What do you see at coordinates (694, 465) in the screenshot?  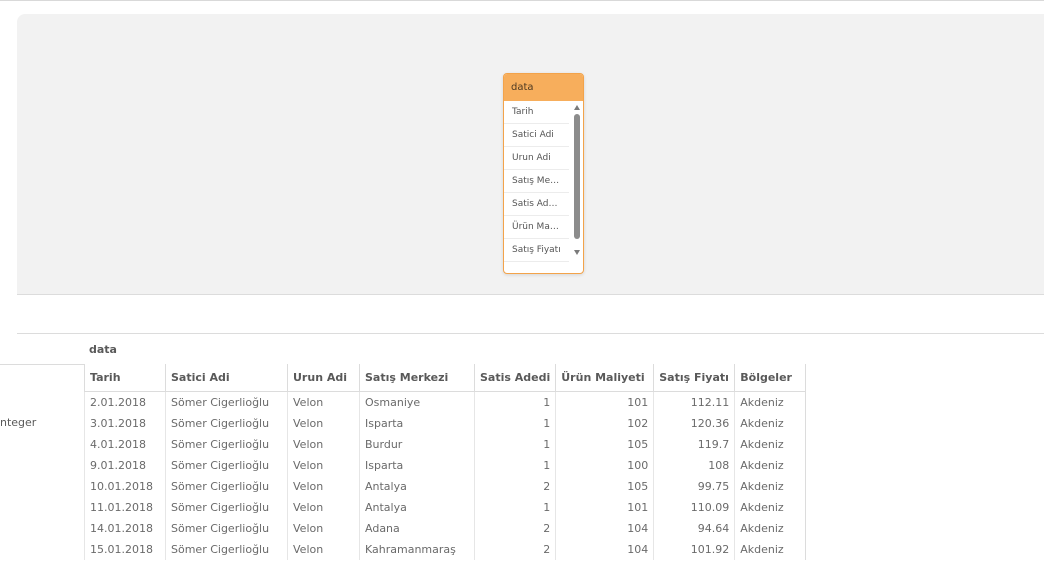 I see `table-cell: 108` at bounding box center [694, 465].